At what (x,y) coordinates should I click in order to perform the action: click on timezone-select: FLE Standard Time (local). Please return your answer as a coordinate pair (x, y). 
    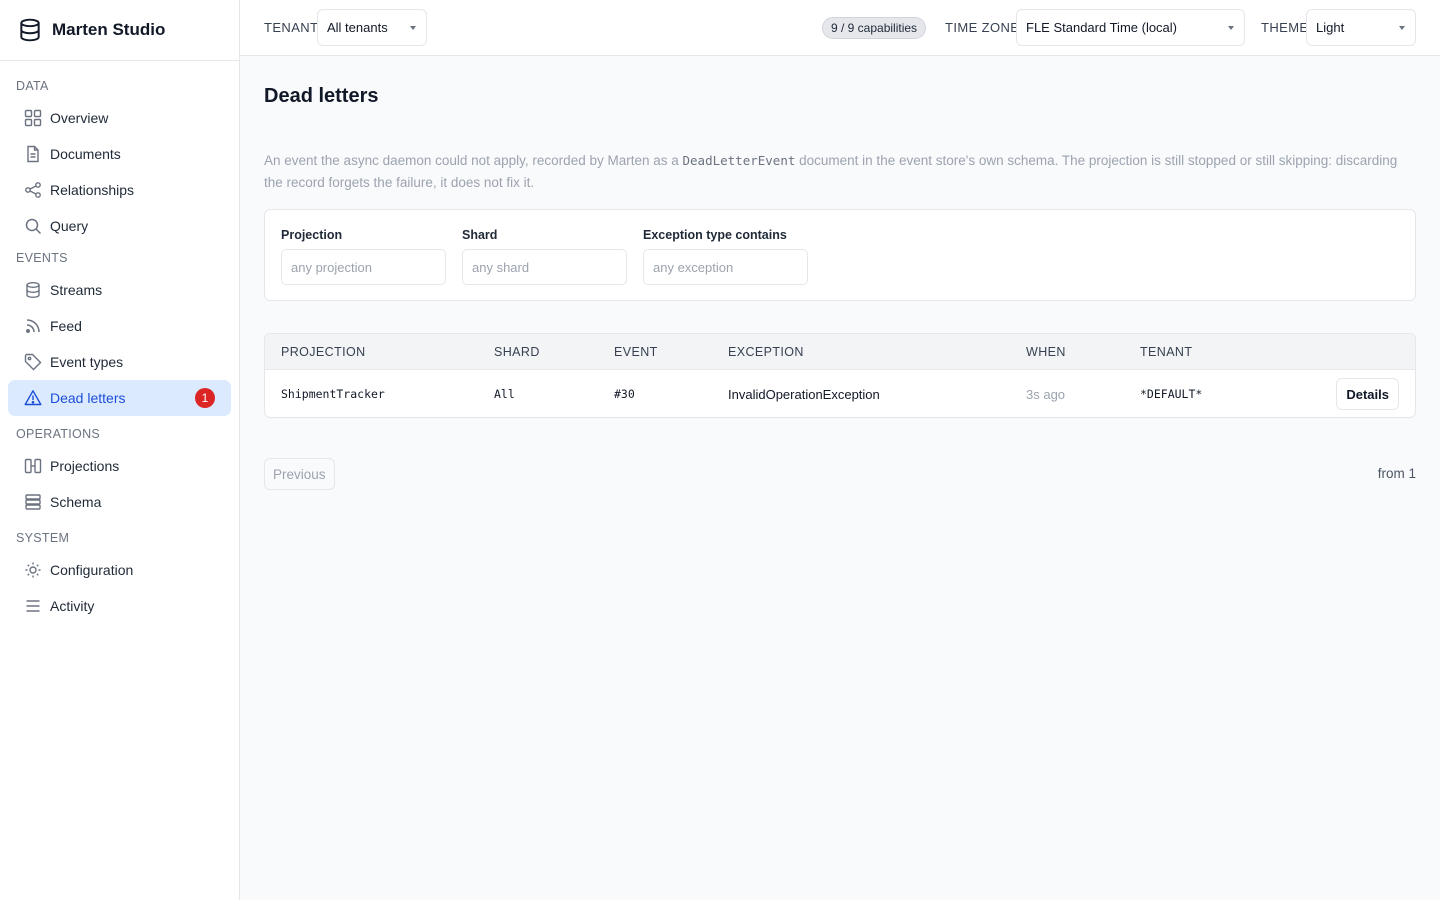
    Looking at the image, I should click on (1130, 27).